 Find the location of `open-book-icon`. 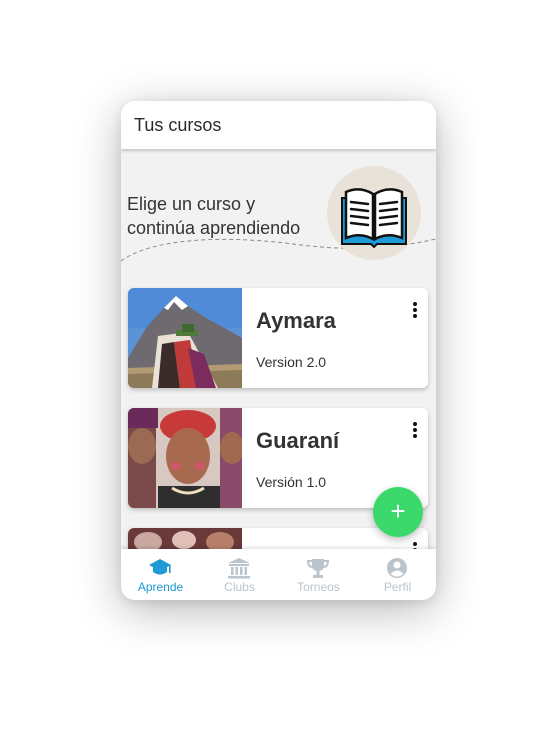

open-book-icon is located at coordinates (374, 218).